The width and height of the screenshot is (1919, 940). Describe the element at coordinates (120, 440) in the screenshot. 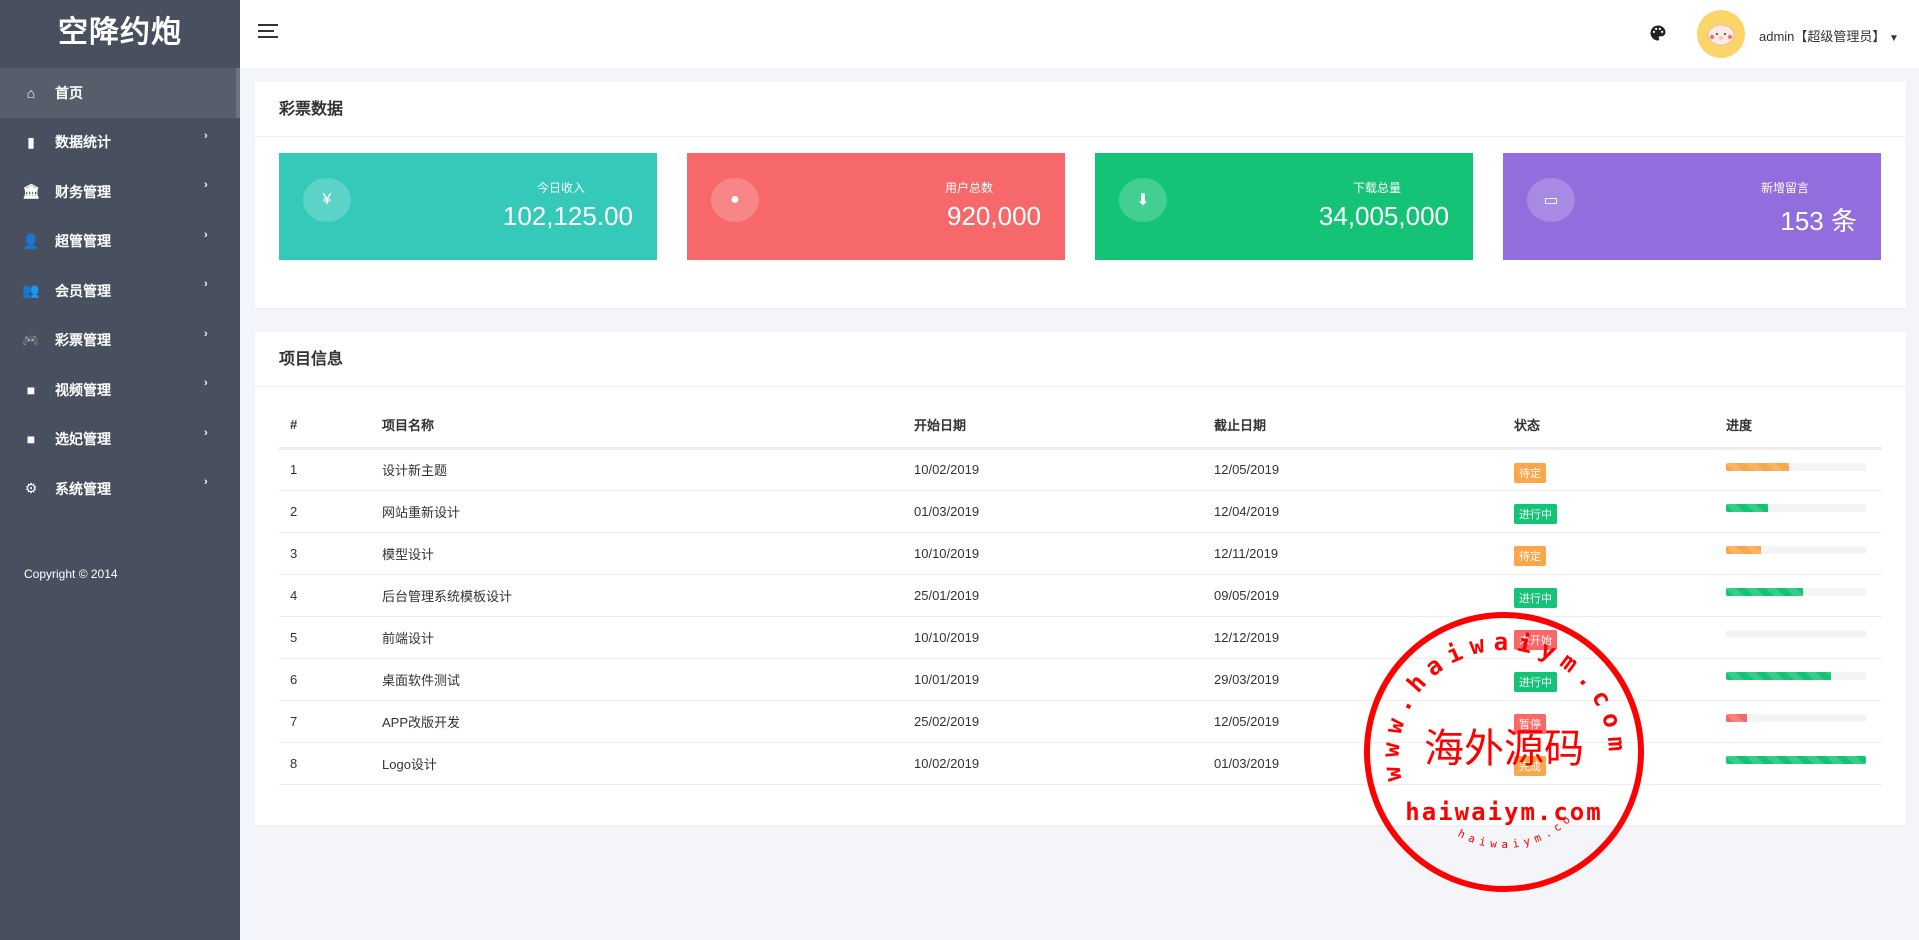

I see `sidebar-item-7: ■ 选妃管理 ›` at that location.